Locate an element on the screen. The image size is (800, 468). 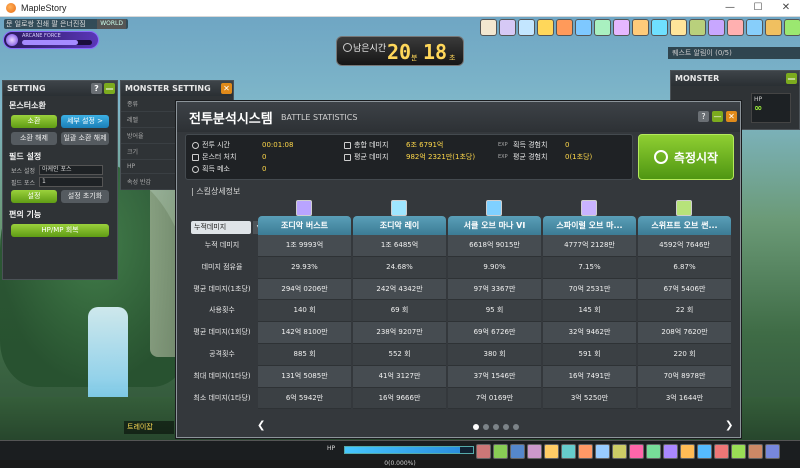
previous-page-button: ❮ is located at coordinates (261, 425).